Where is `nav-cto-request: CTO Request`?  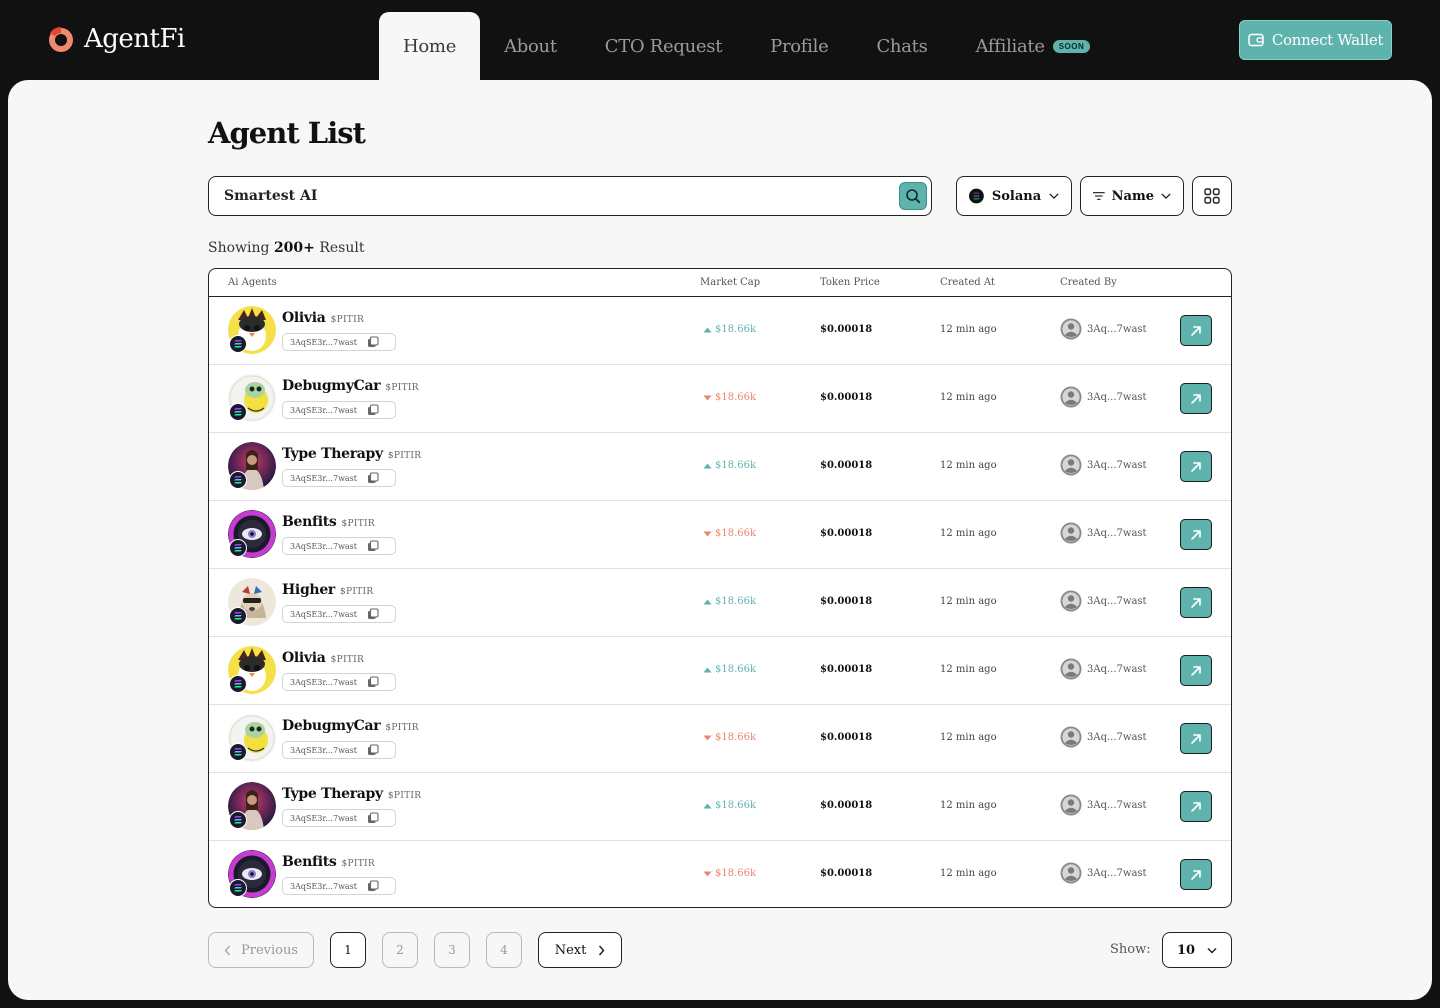
nav-cto-request: CTO Request is located at coordinates (663, 46).